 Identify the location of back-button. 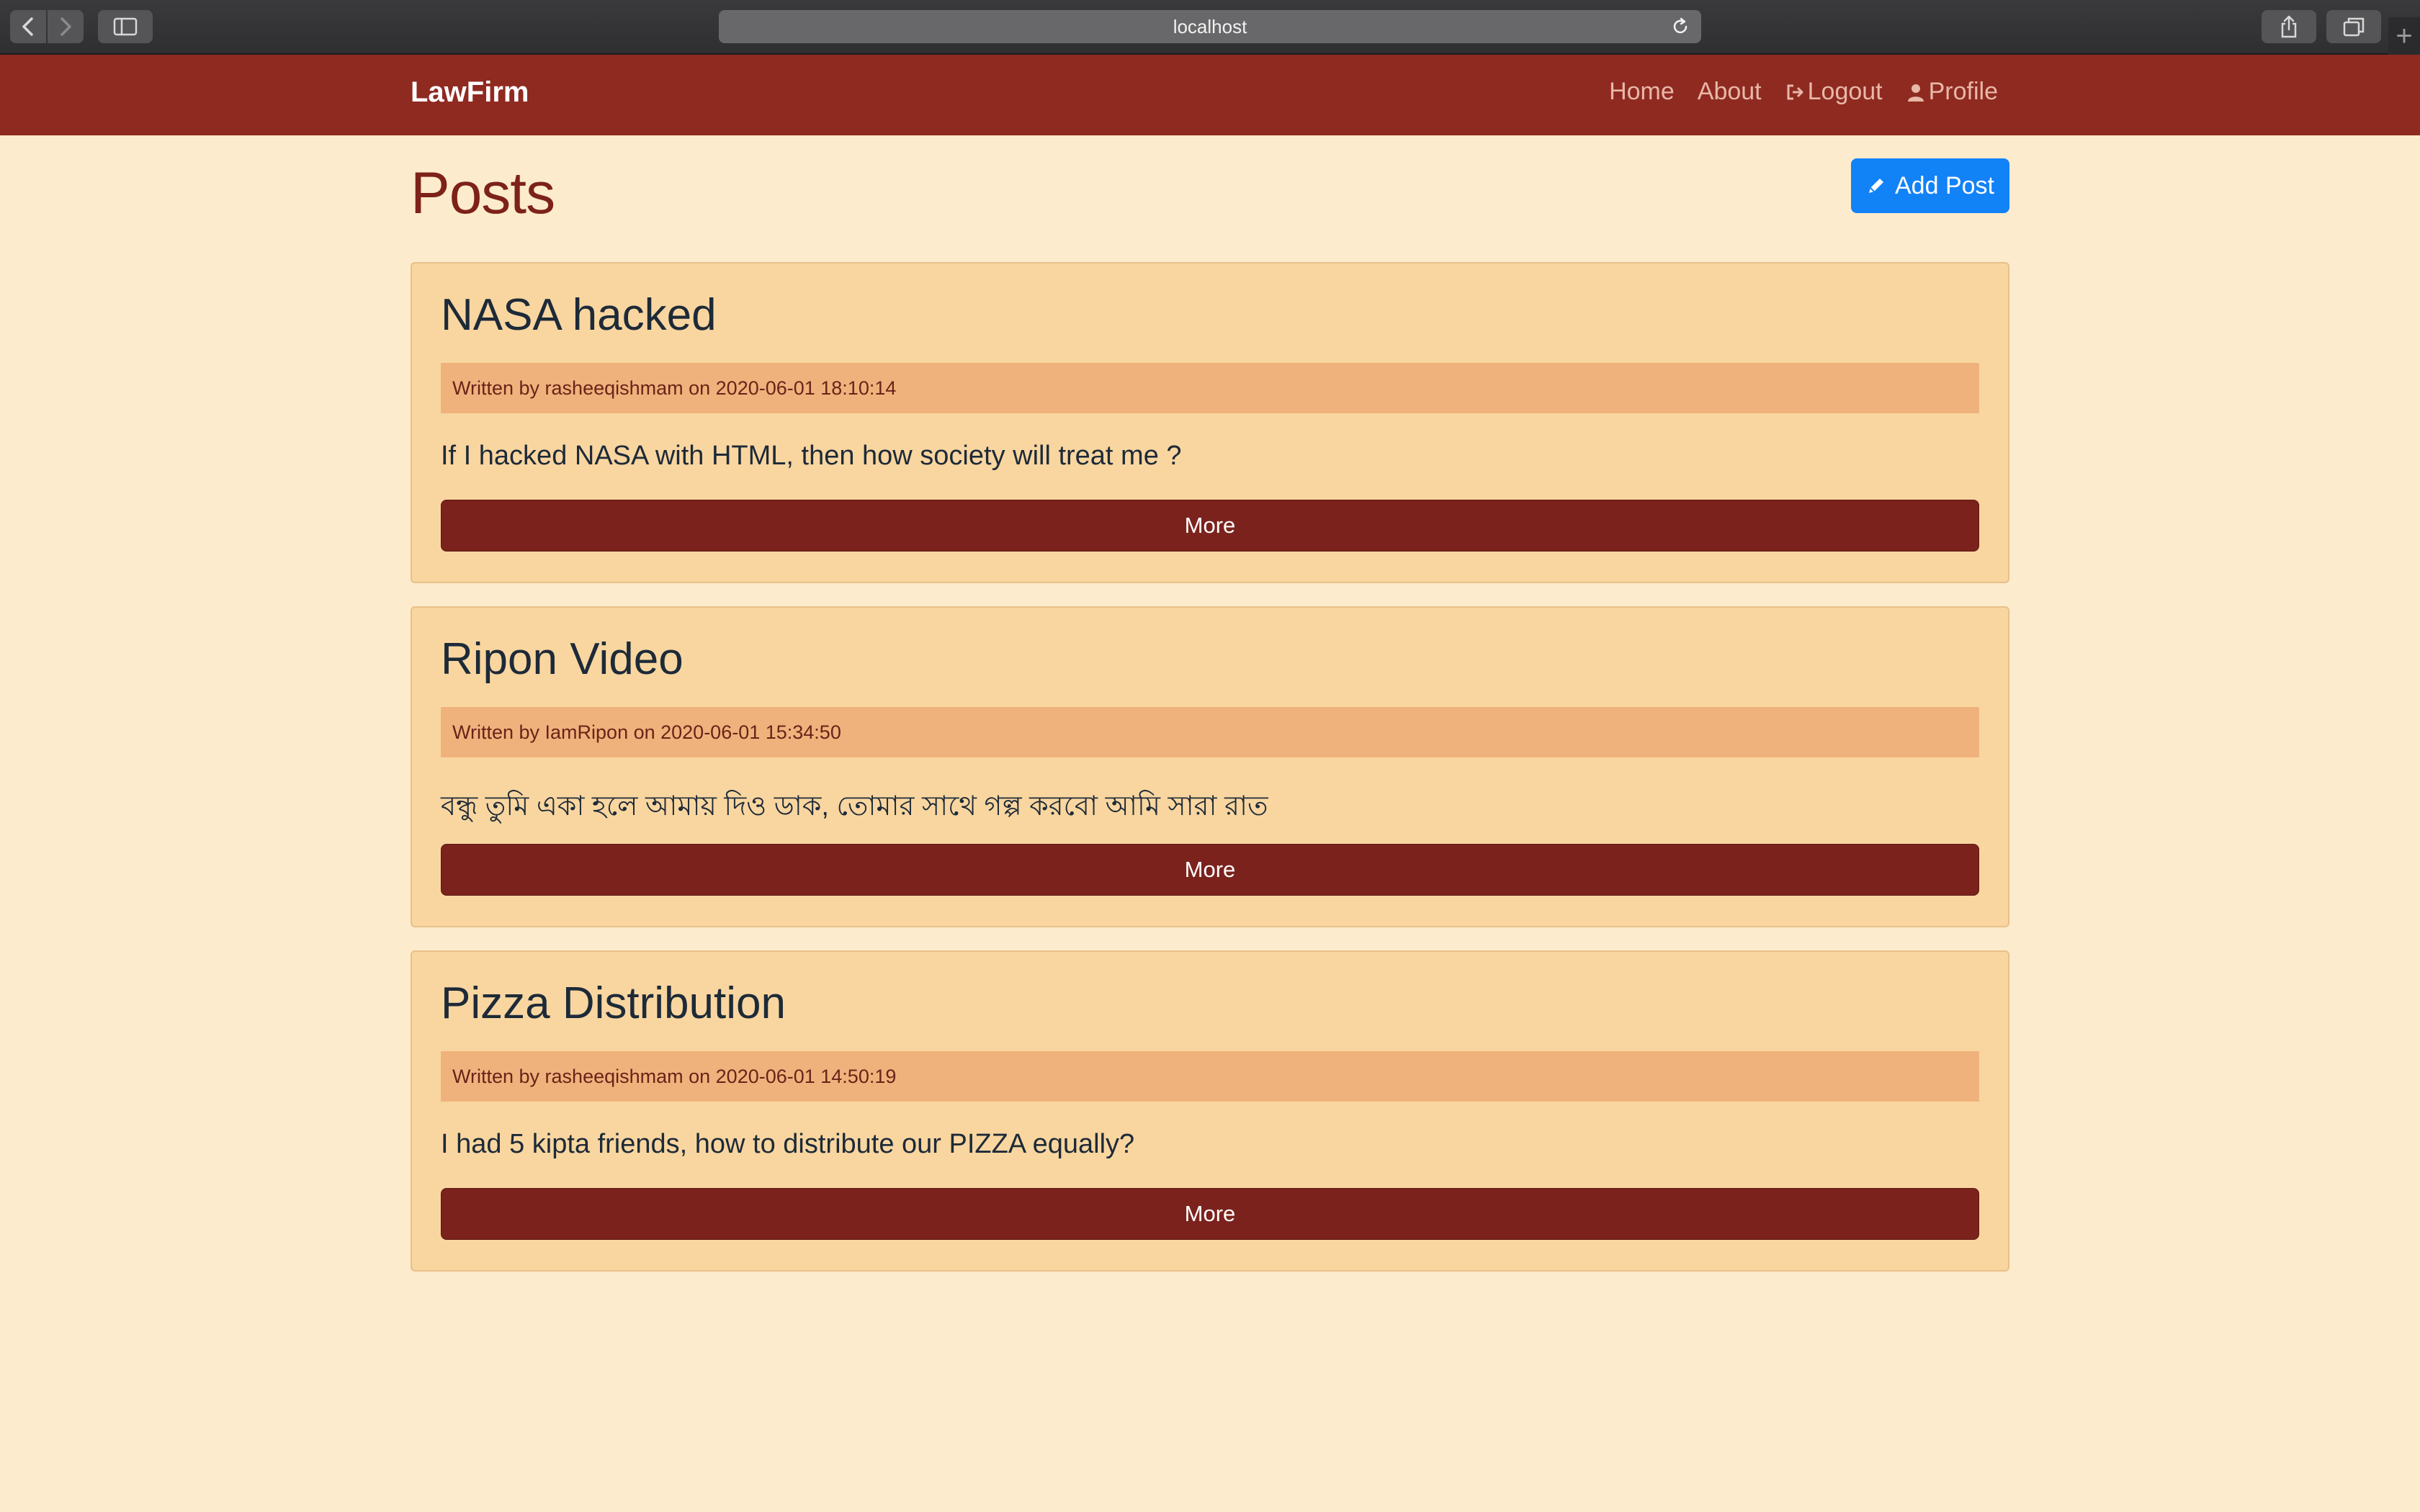
(28, 26).